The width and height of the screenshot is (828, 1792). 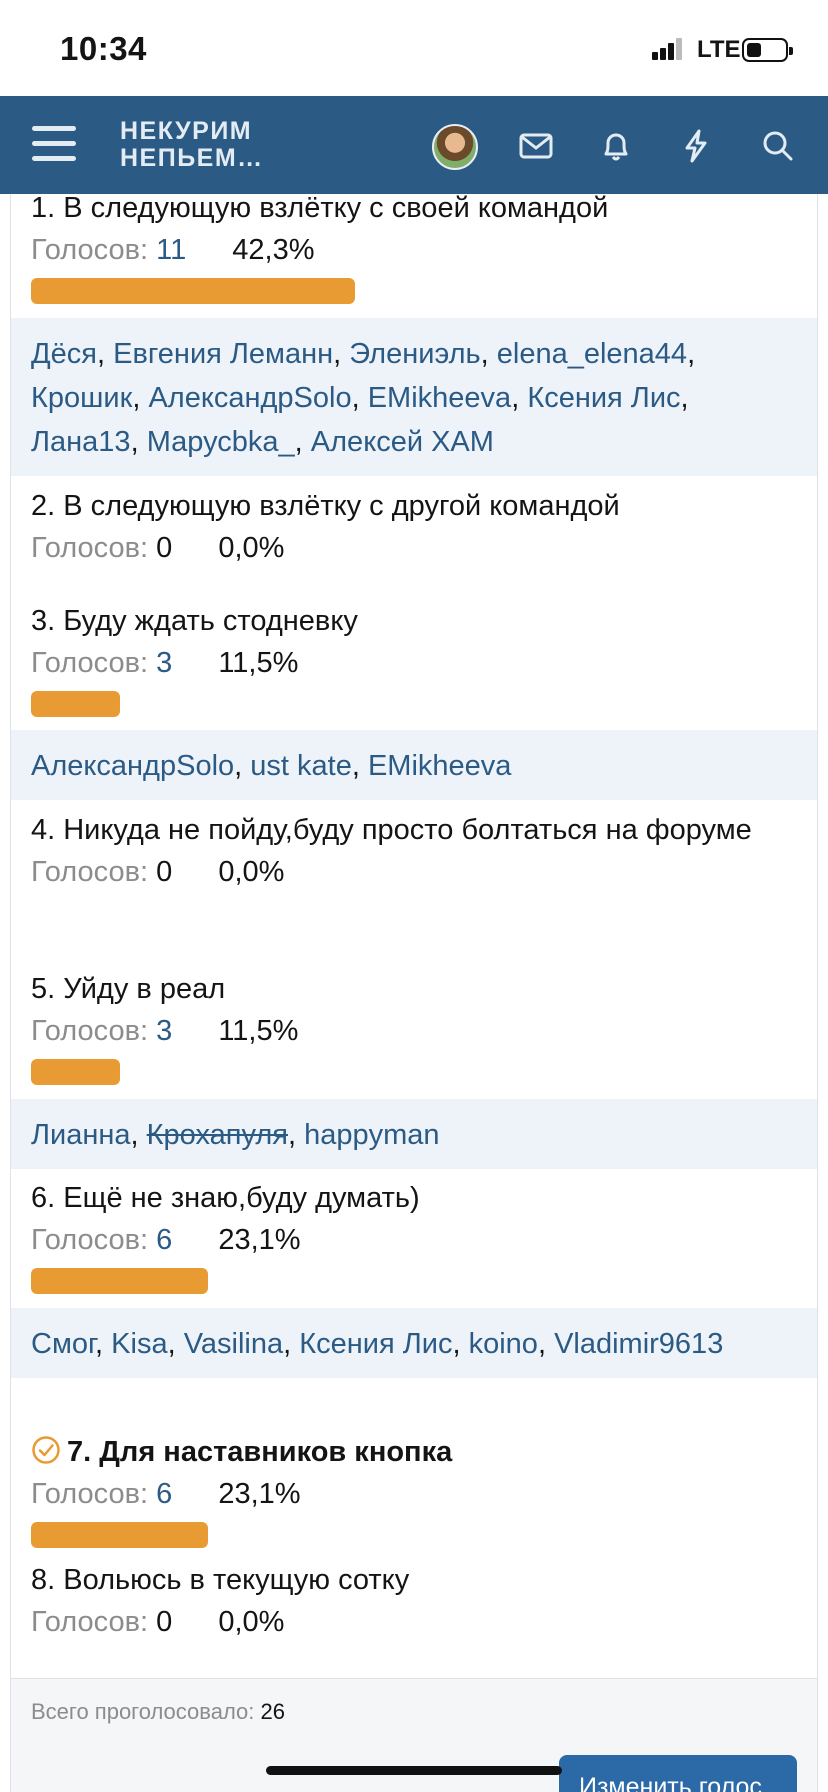 I want to click on voter-link: Алексей ХАМ, so click(x=402, y=442).